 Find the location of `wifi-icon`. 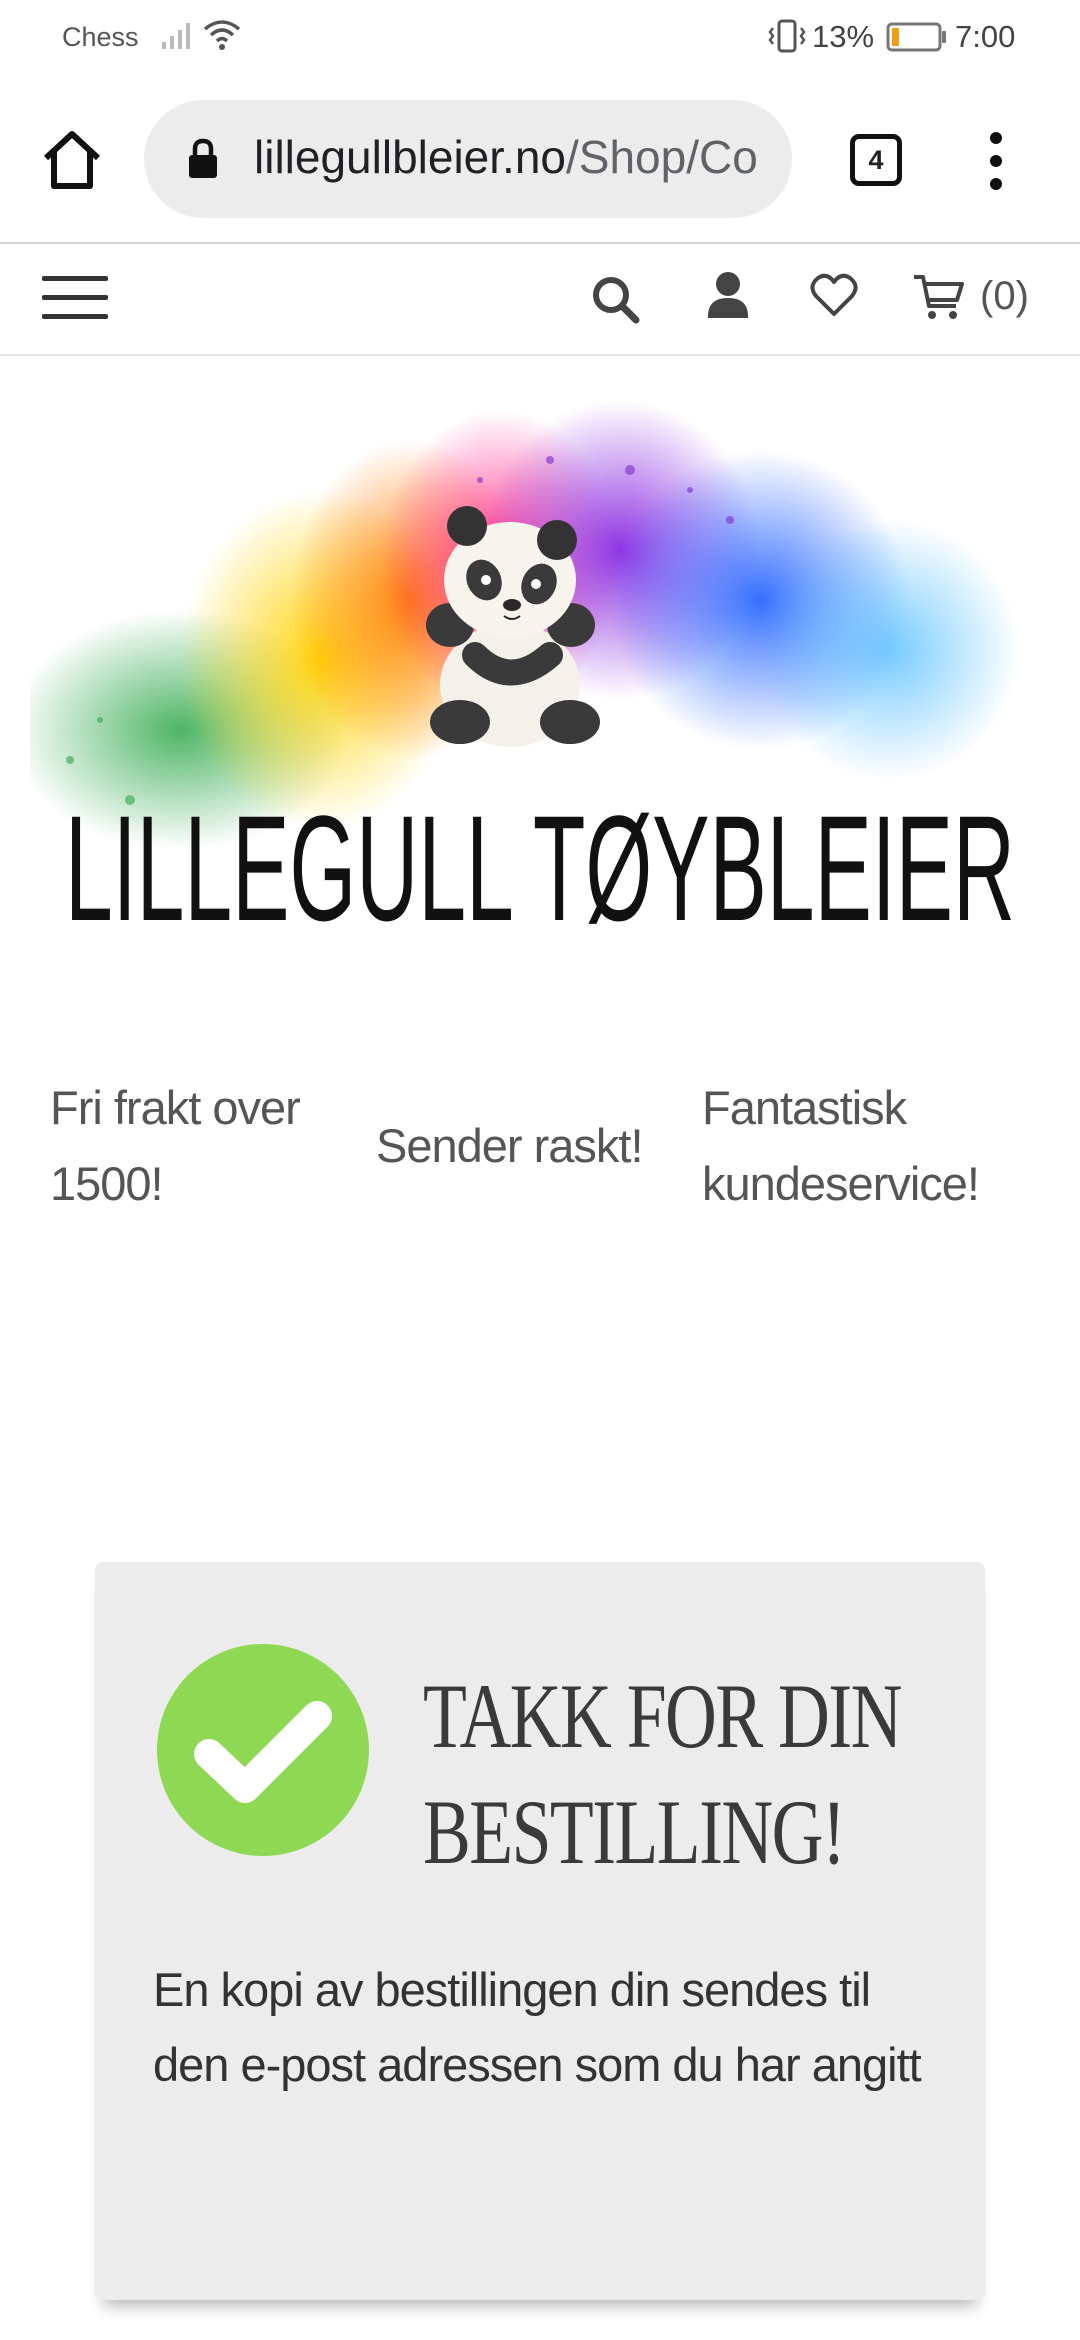

wifi-icon is located at coordinates (222, 35).